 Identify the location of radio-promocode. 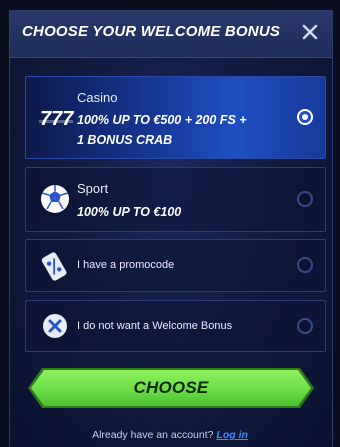
(305, 265).